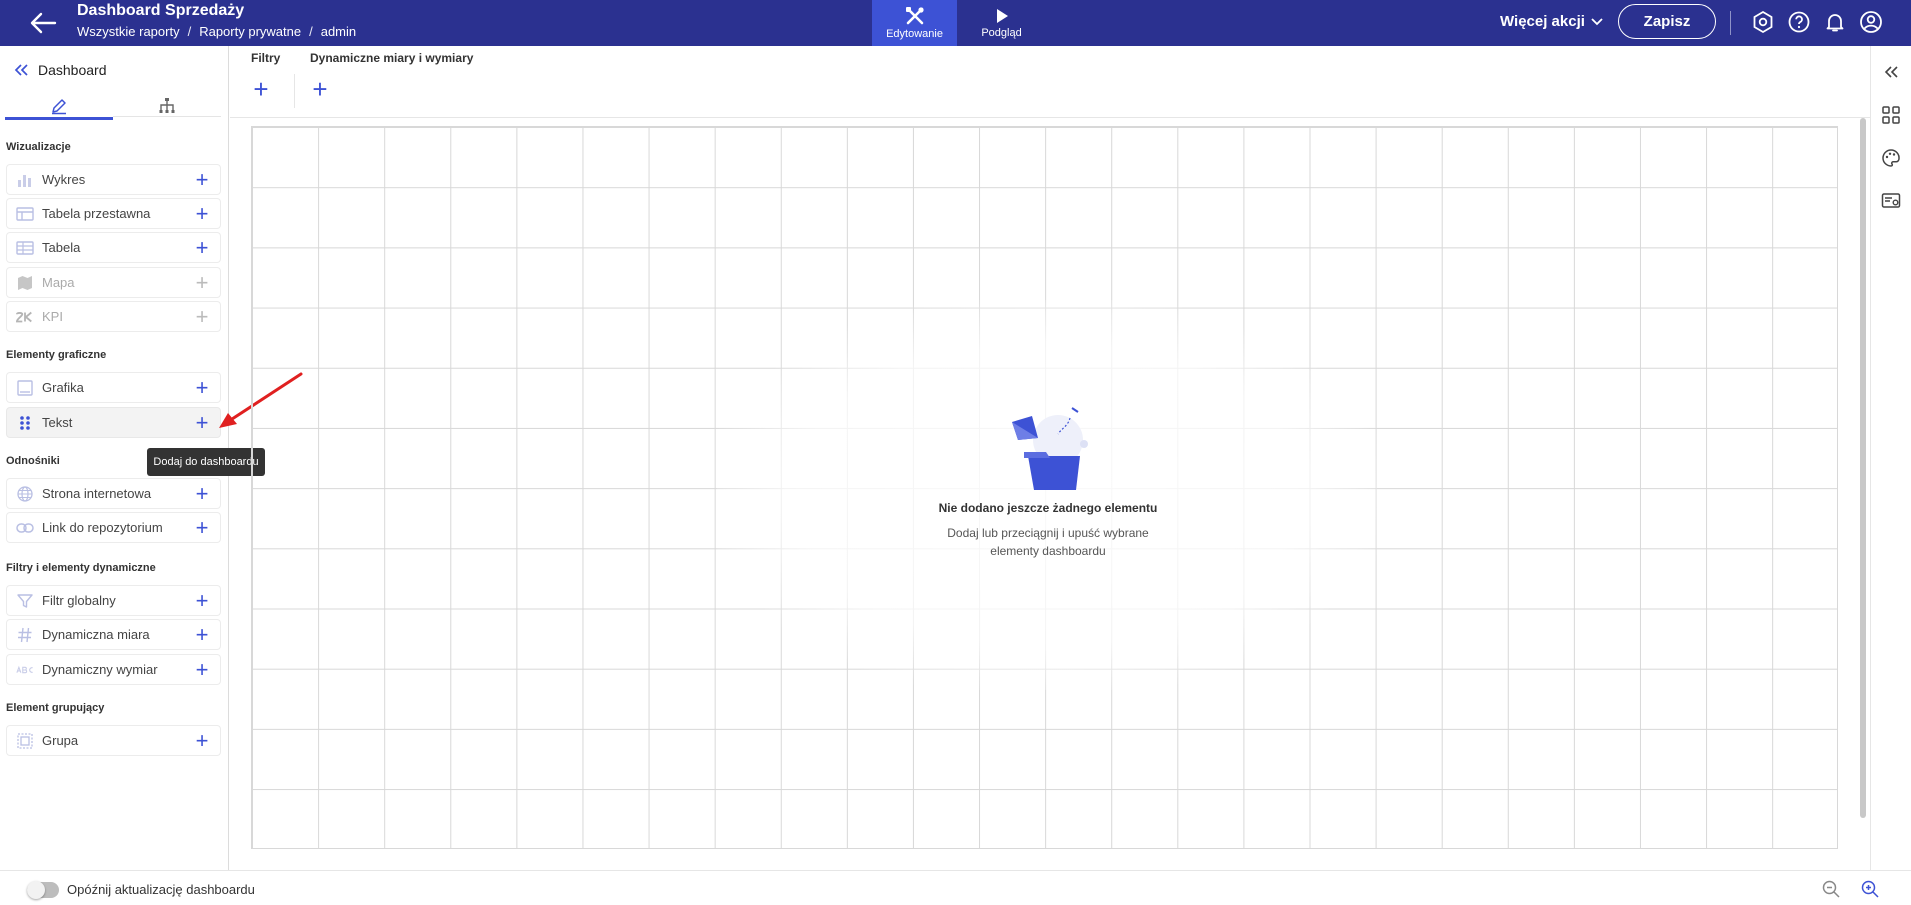  What do you see at coordinates (113, 422) in the screenshot?
I see `element-item-text: Tekst +` at bounding box center [113, 422].